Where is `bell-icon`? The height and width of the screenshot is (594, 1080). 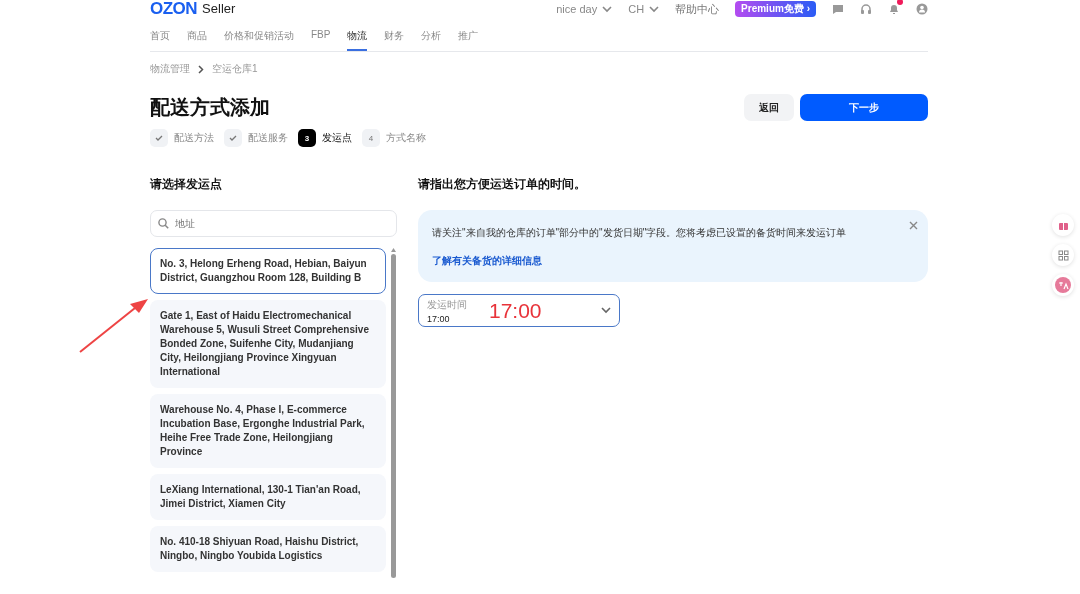 bell-icon is located at coordinates (894, 9).